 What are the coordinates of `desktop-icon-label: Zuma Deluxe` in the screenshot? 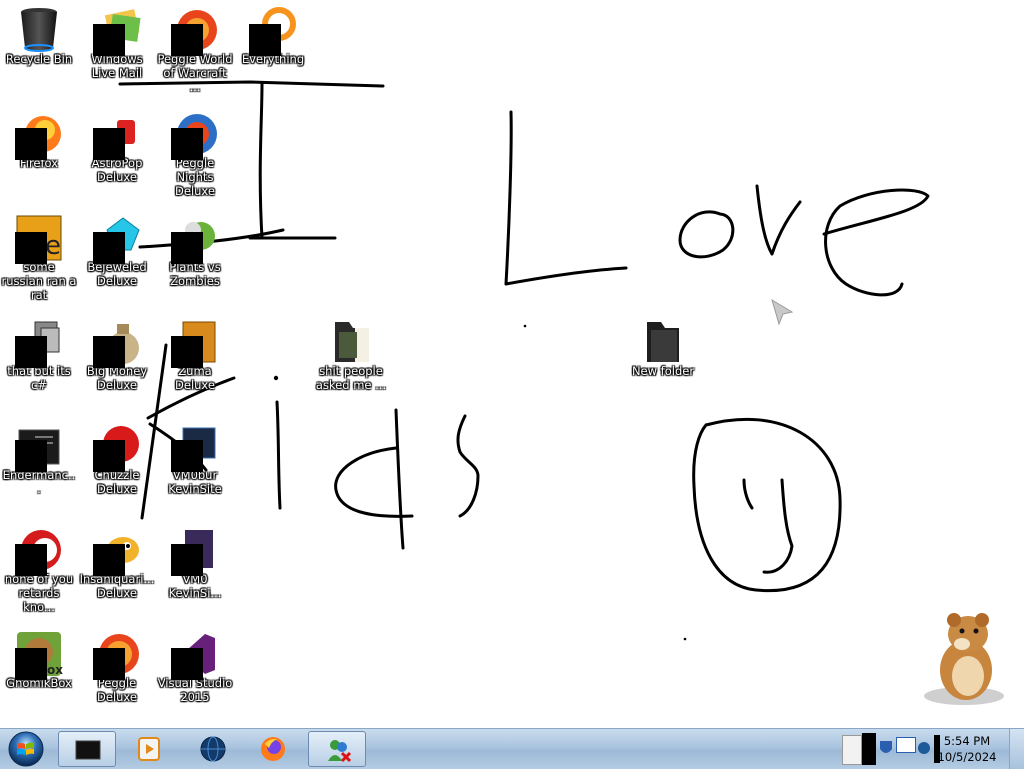 It's located at (195, 378).